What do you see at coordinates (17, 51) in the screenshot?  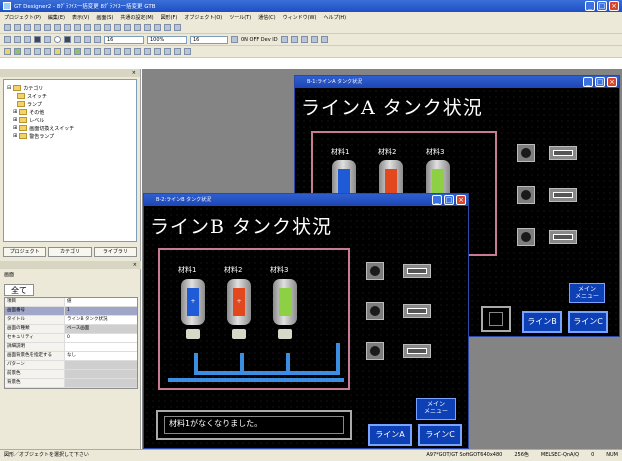 I see `word-switch-icon` at bounding box center [17, 51].